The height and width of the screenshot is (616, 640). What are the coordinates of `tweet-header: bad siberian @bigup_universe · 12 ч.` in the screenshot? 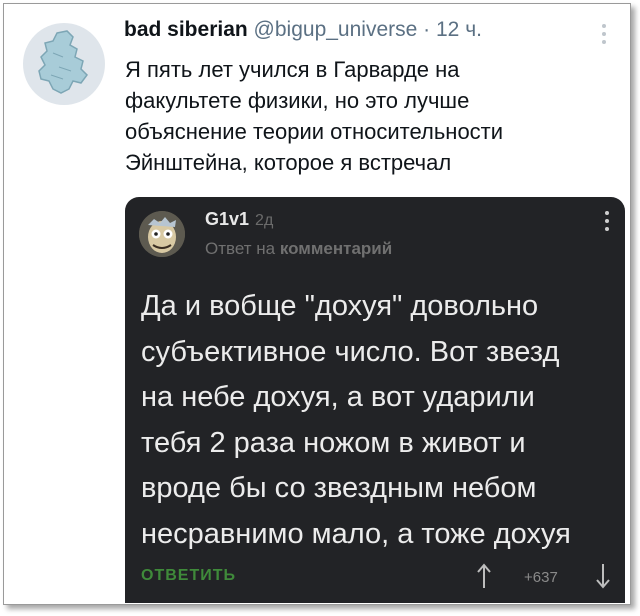 It's located at (303, 30).